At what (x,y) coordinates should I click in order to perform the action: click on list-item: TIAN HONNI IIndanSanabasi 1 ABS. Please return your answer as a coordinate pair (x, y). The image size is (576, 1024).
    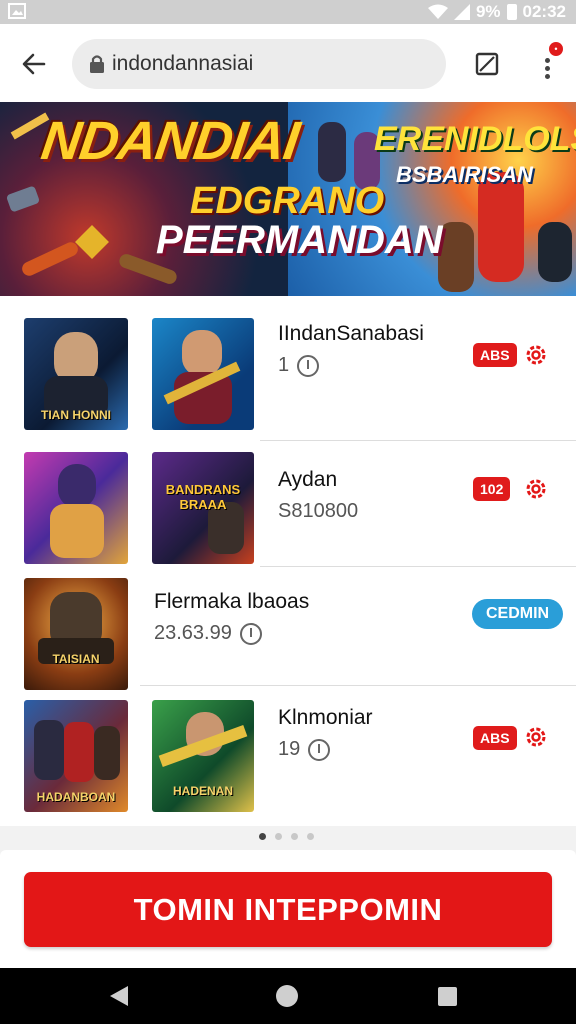
    Looking at the image, I should click on (288, 376).